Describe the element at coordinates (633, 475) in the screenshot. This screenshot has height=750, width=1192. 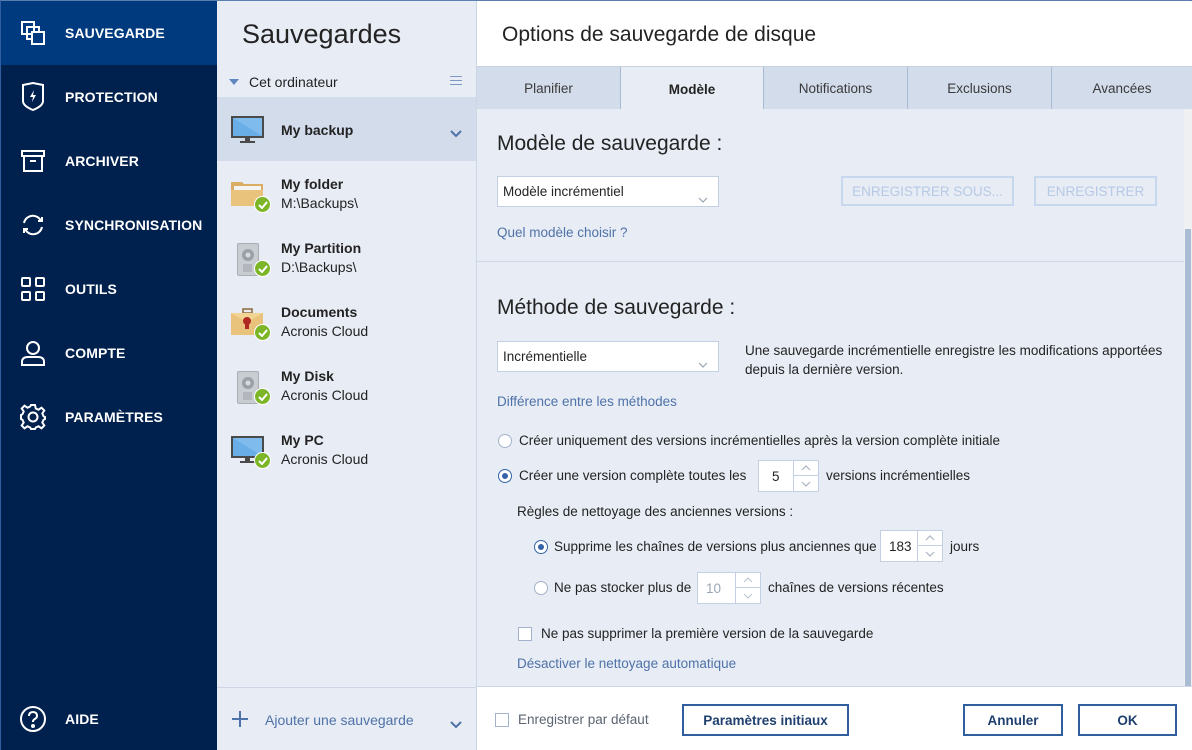
I see `full-every-label: Créer une version complète toutes les` at that location.